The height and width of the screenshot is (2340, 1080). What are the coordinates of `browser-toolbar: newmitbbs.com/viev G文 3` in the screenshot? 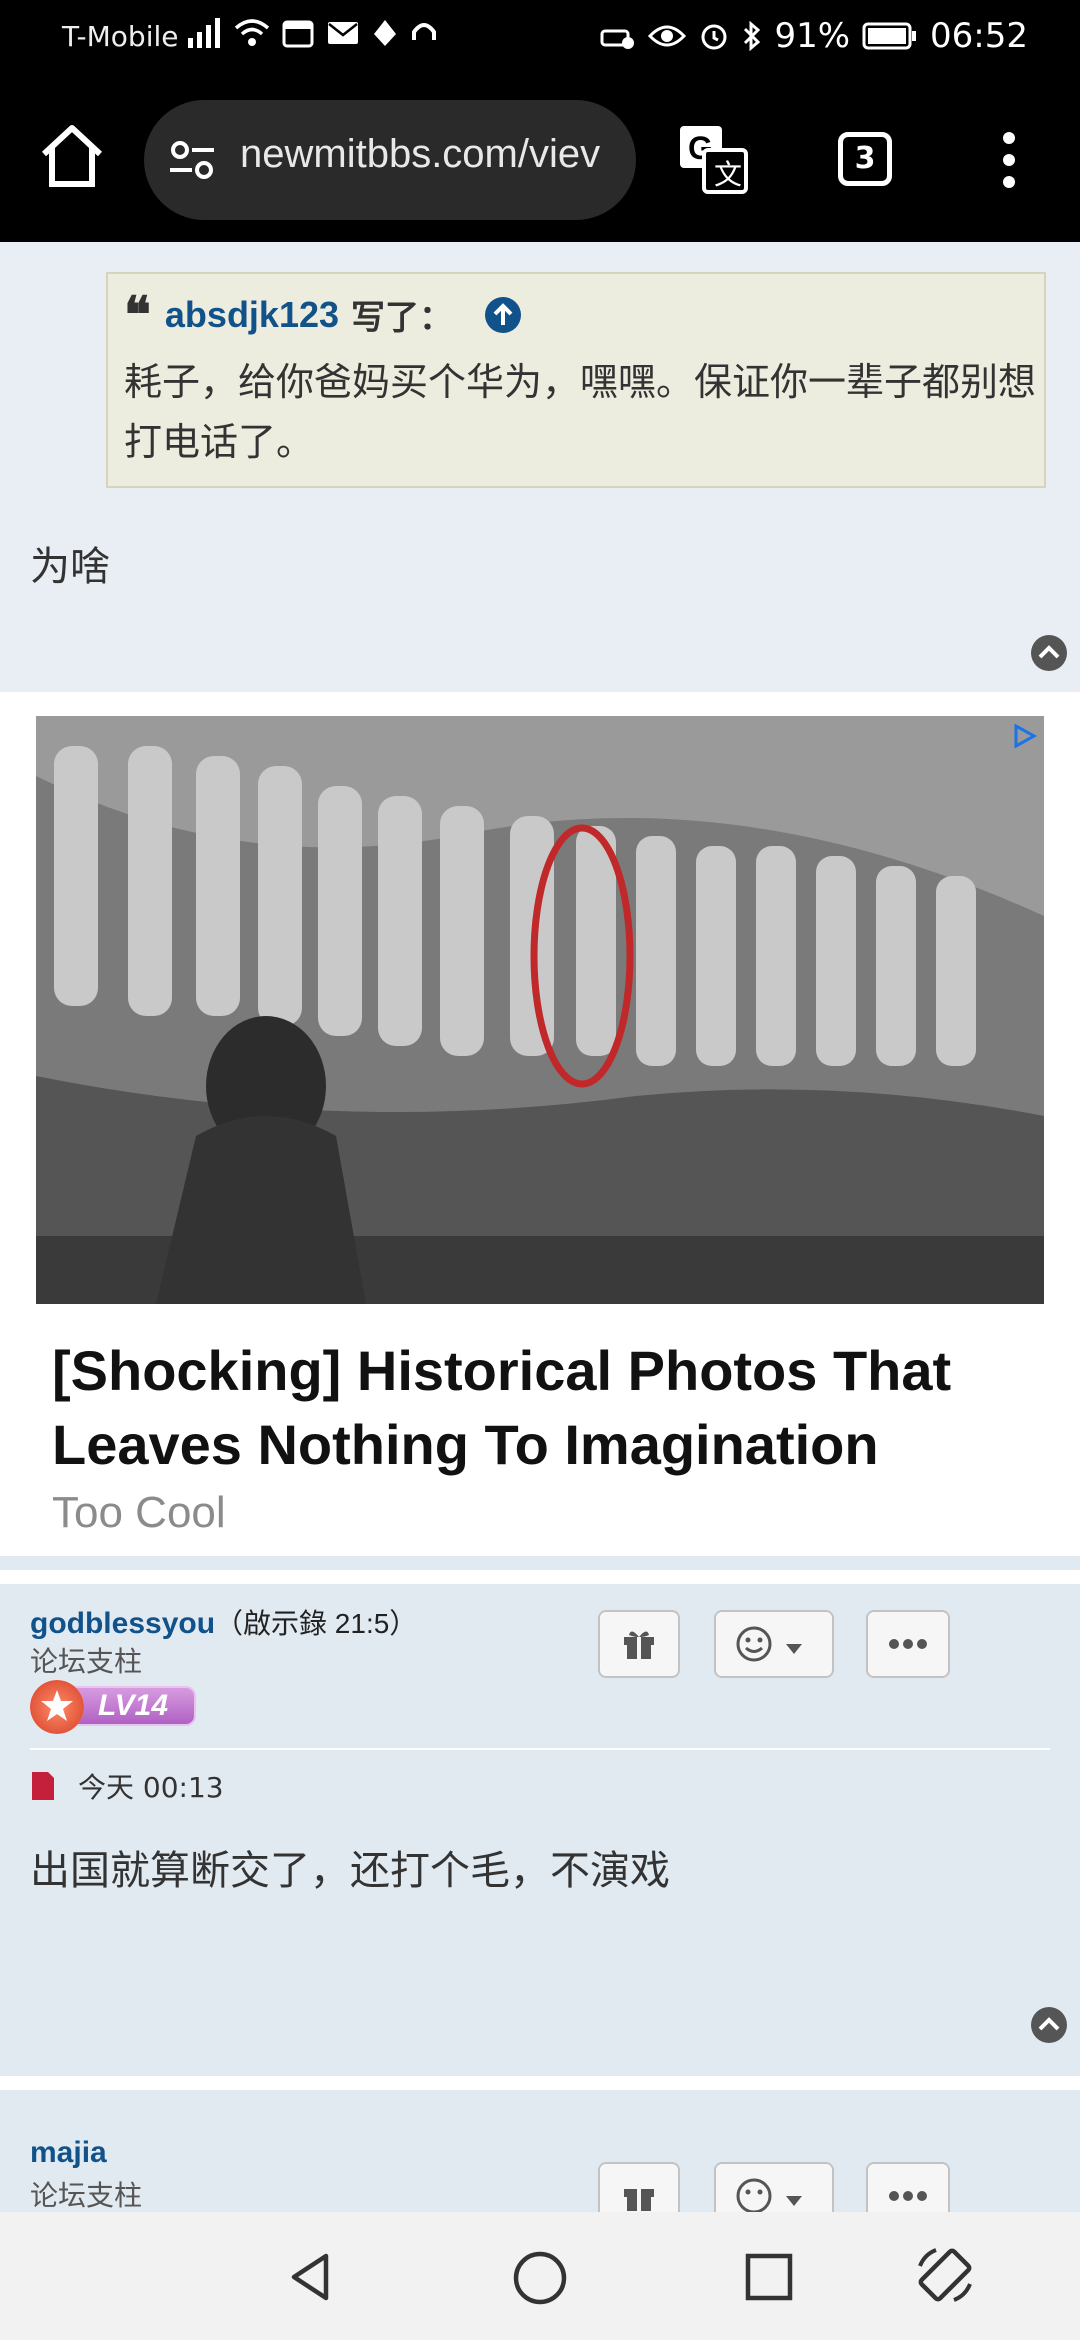 It's located at (540, 159).